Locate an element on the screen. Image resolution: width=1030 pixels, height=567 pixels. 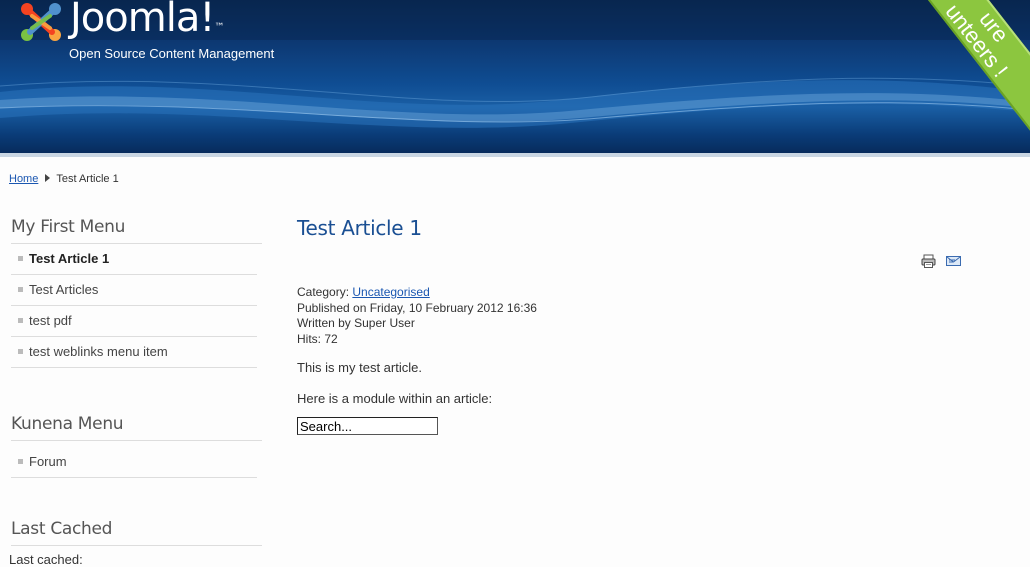
breadcrumb-arrow-icon is located at coordinates (48, 178).